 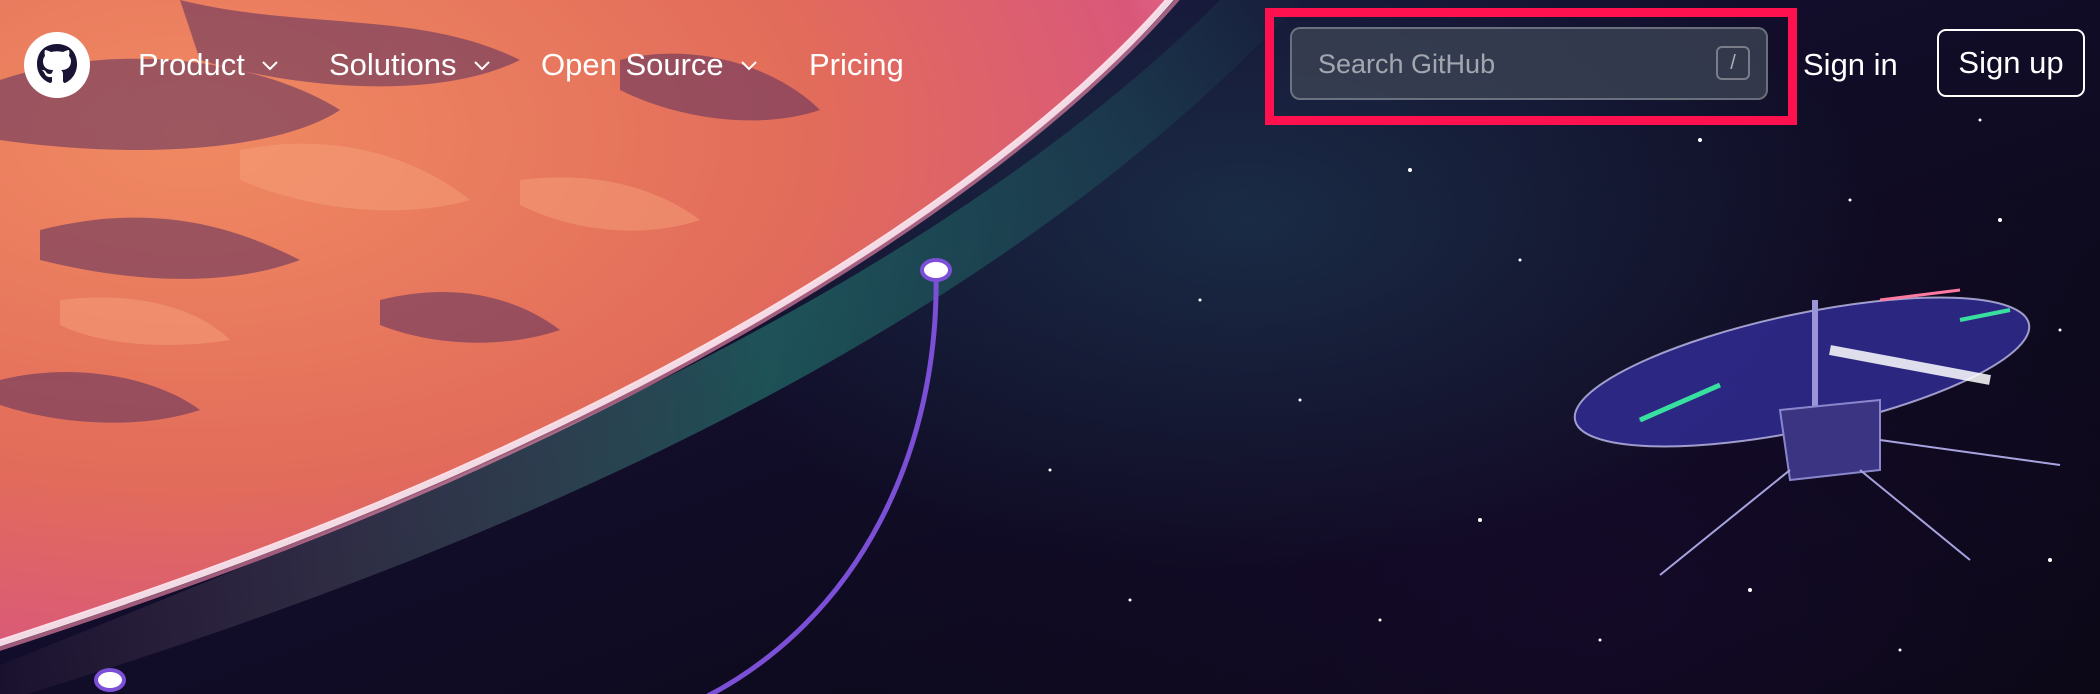 I want to click on sign-in-link: Sign in, so click(x=1850, y=65).